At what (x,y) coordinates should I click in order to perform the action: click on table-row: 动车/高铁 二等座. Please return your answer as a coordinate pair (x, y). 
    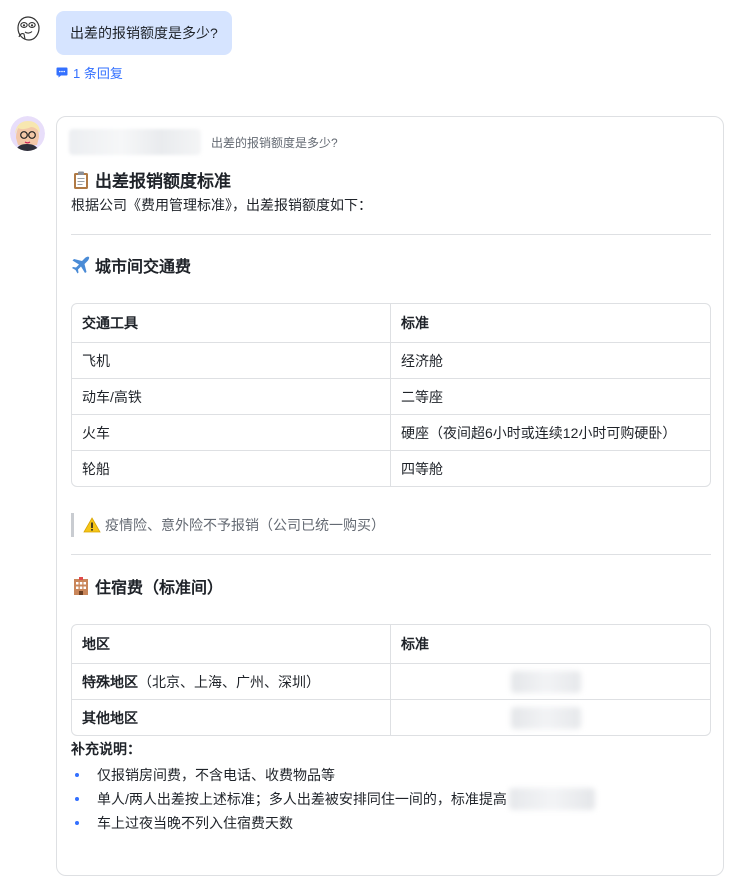
    Looking at the image, I should click on (391, 397).